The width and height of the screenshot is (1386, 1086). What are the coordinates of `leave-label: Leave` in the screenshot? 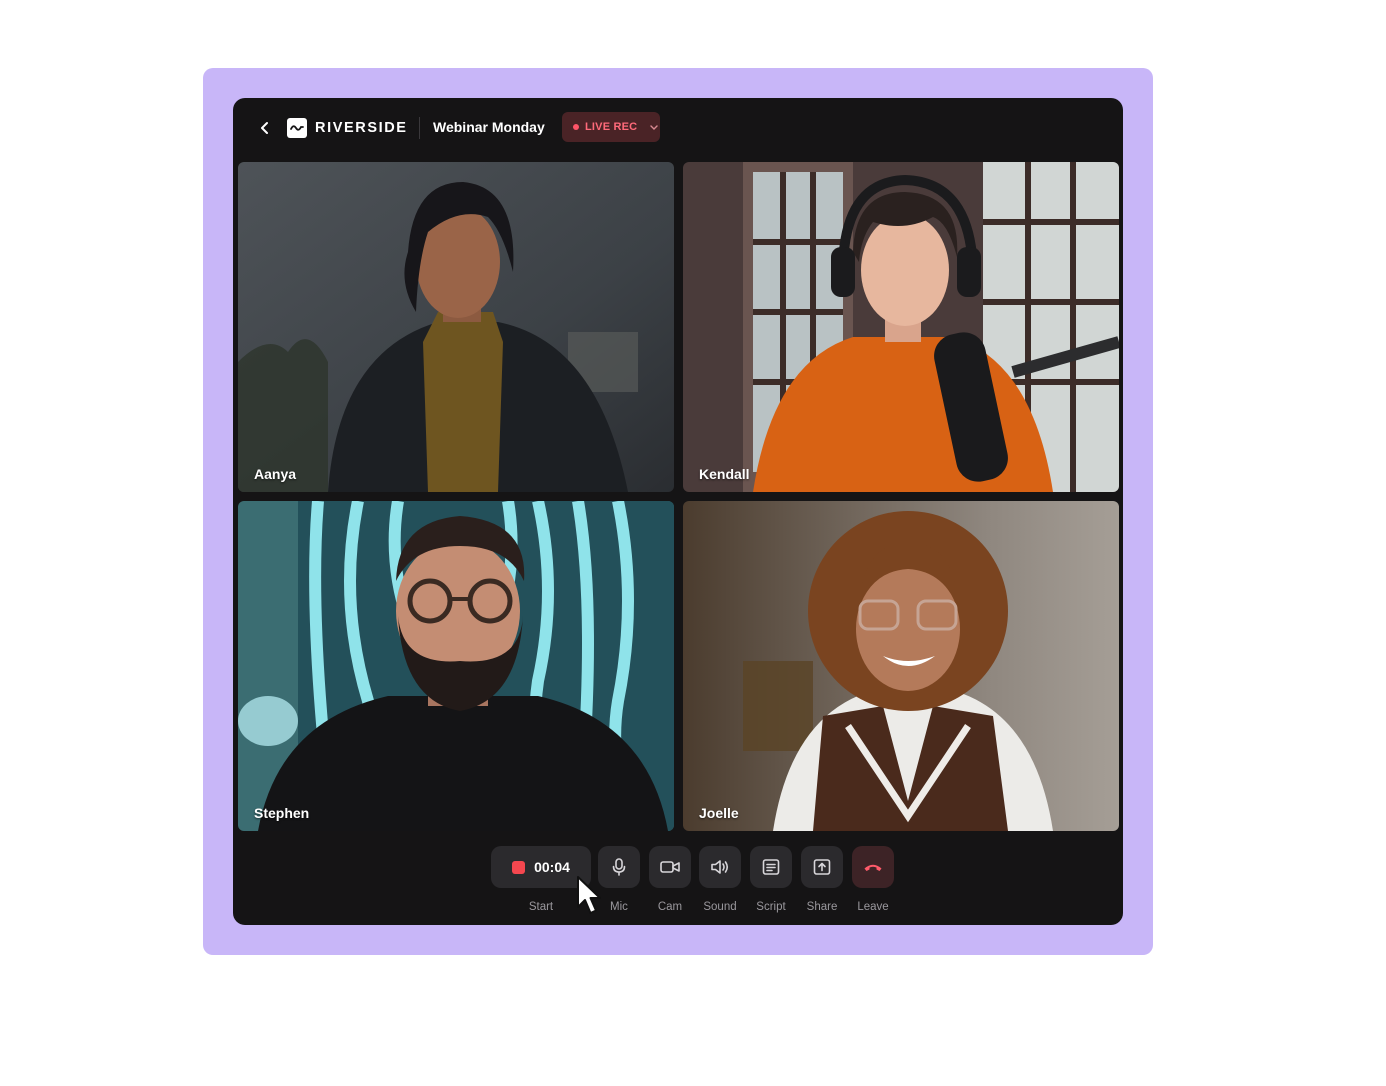 It's located at (873, 907).